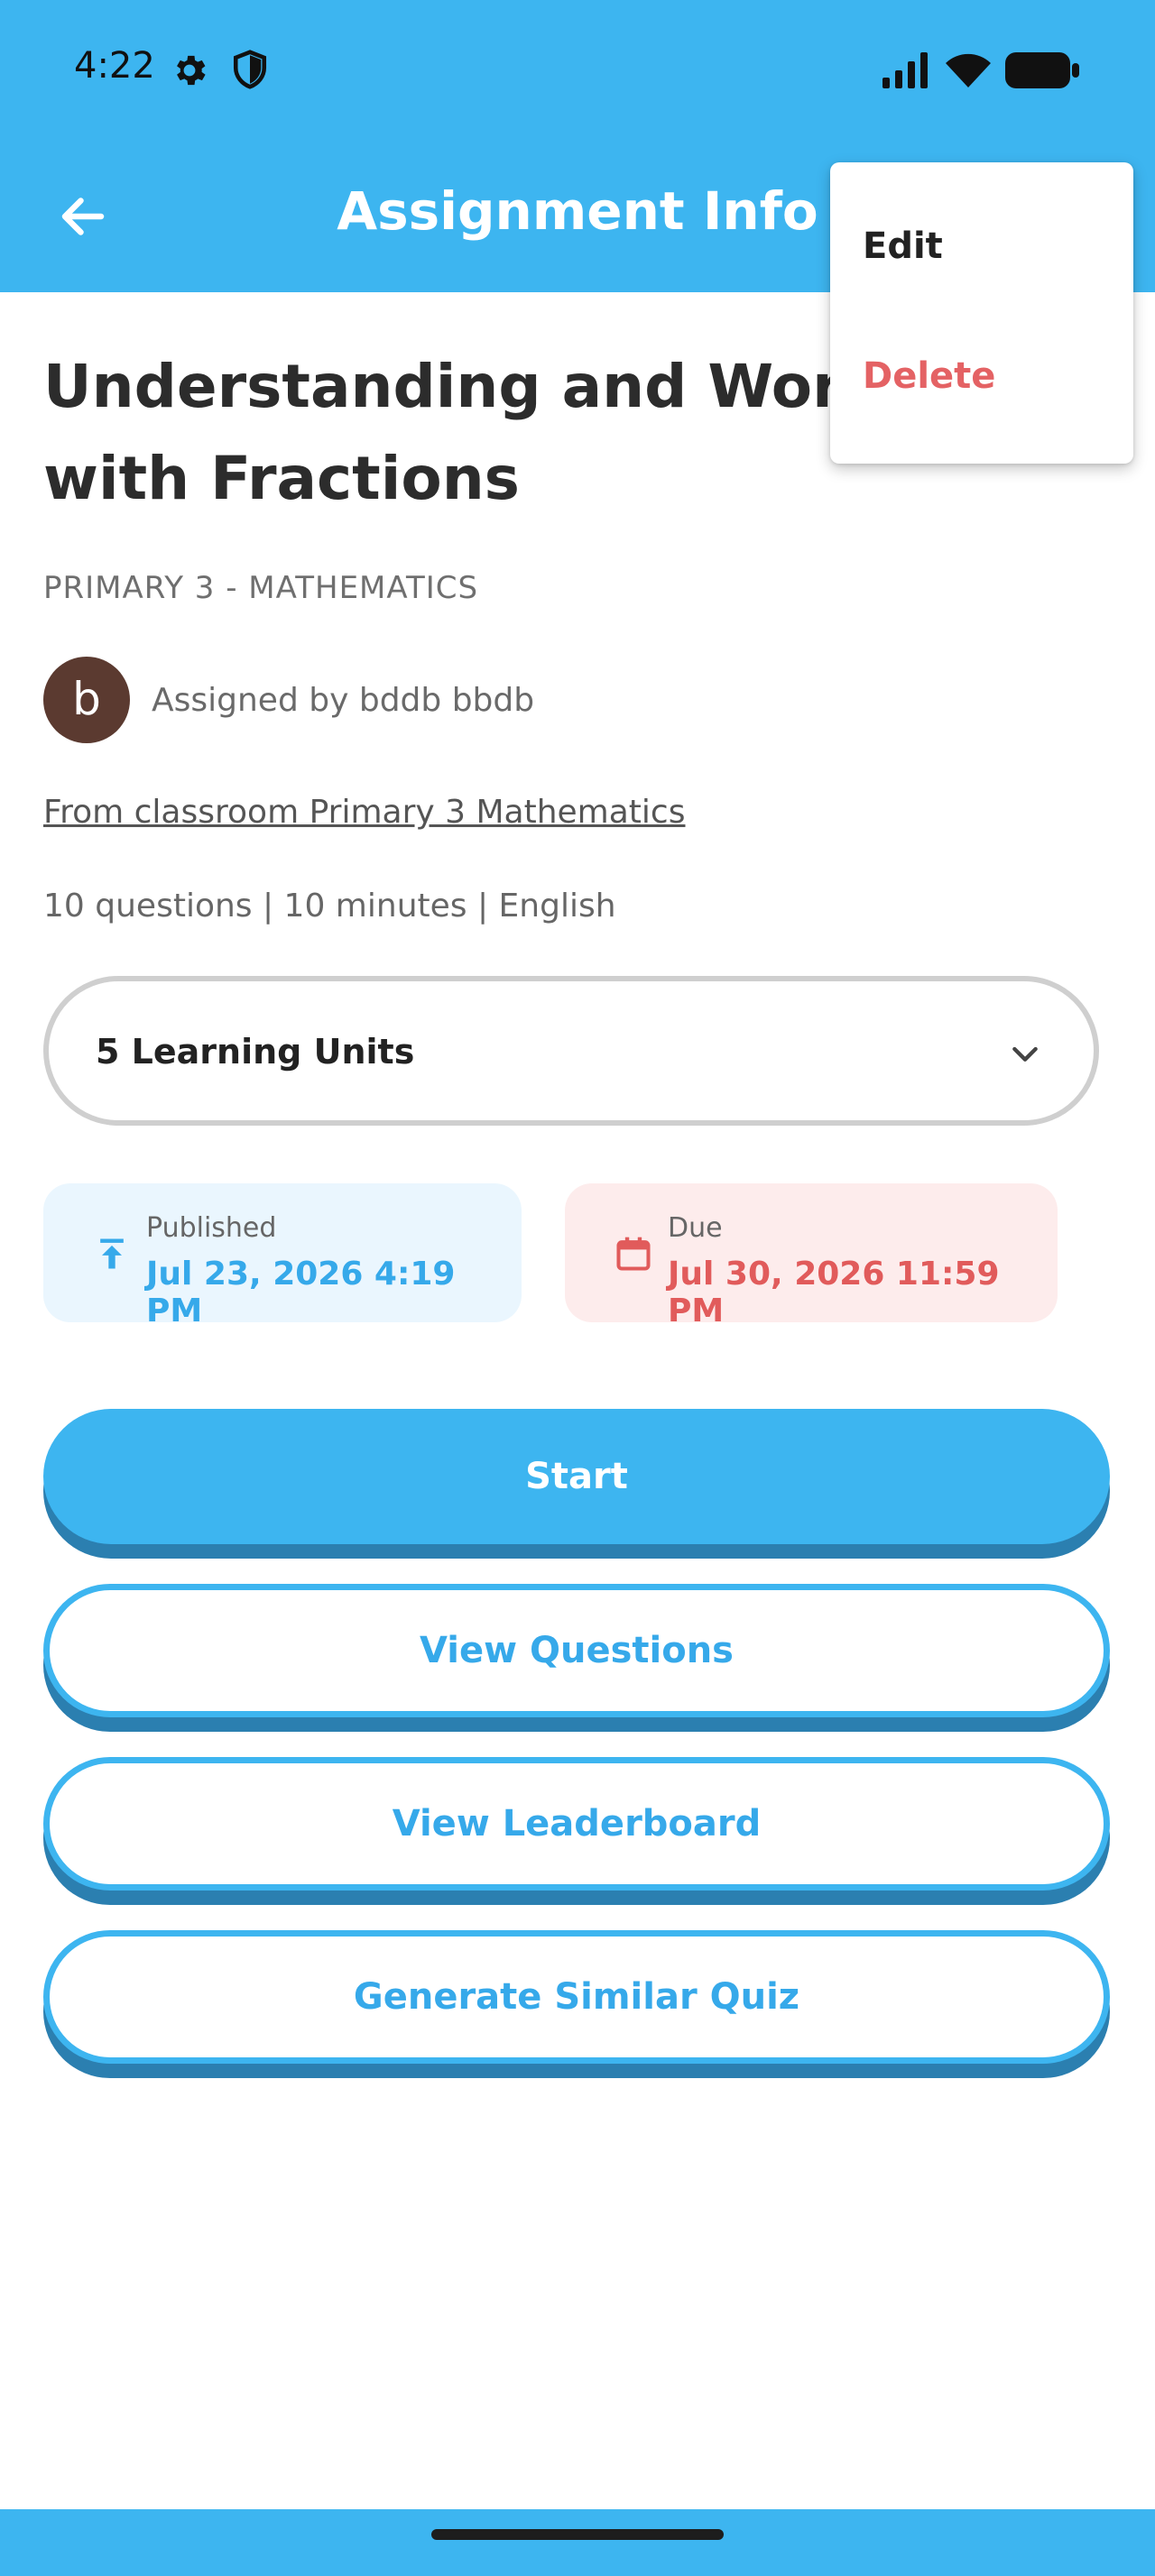  Describe the element at coordinates (250, 69) in the screenshot. I see `shield-icon` at that location.